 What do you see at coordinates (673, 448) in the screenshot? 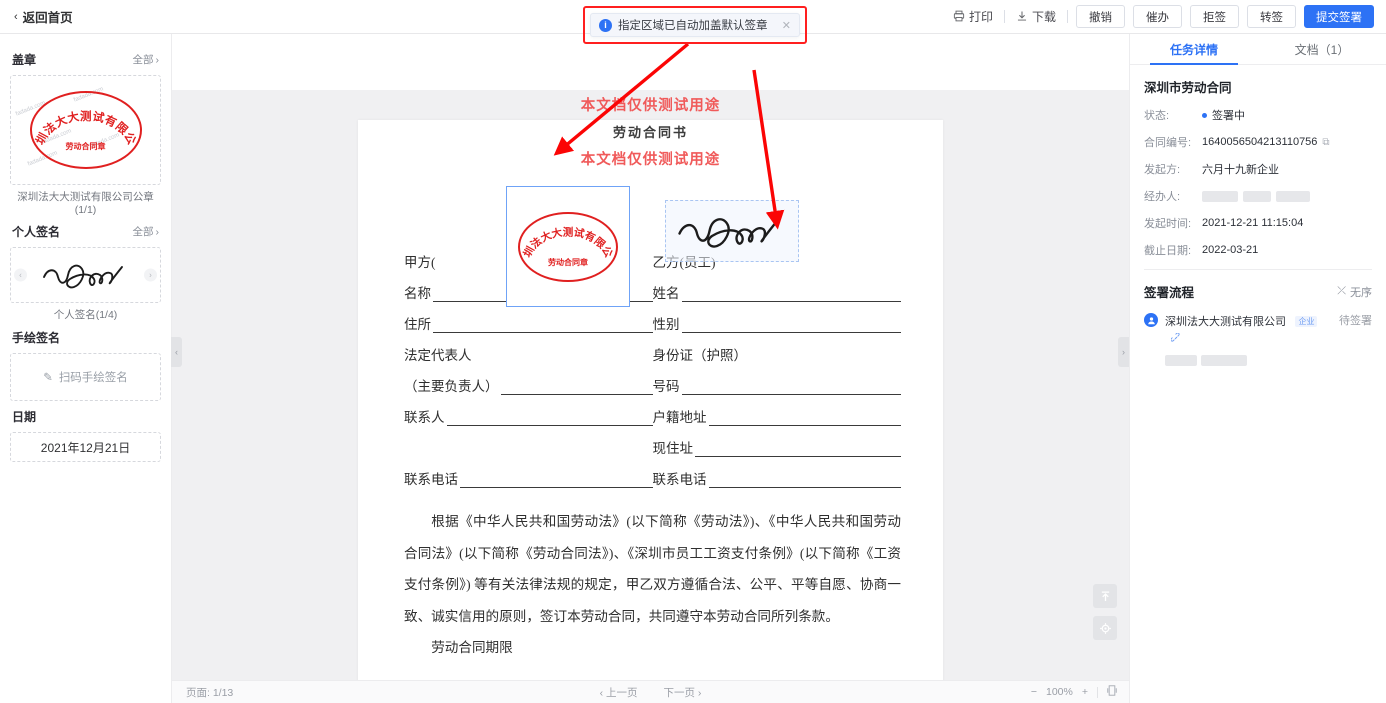
I see `field-label: 现住址` at bounding box center [673, 448].